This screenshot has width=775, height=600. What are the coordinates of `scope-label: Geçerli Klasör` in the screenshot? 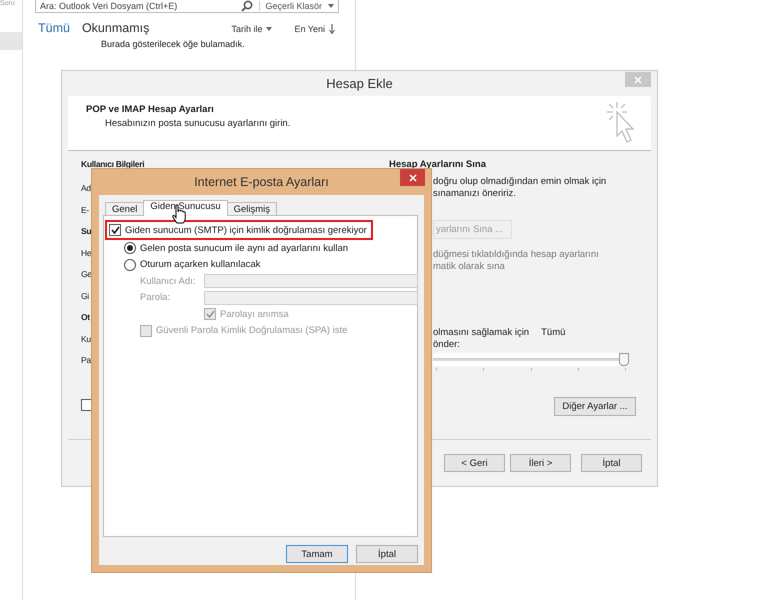 It's located at (293, 6).